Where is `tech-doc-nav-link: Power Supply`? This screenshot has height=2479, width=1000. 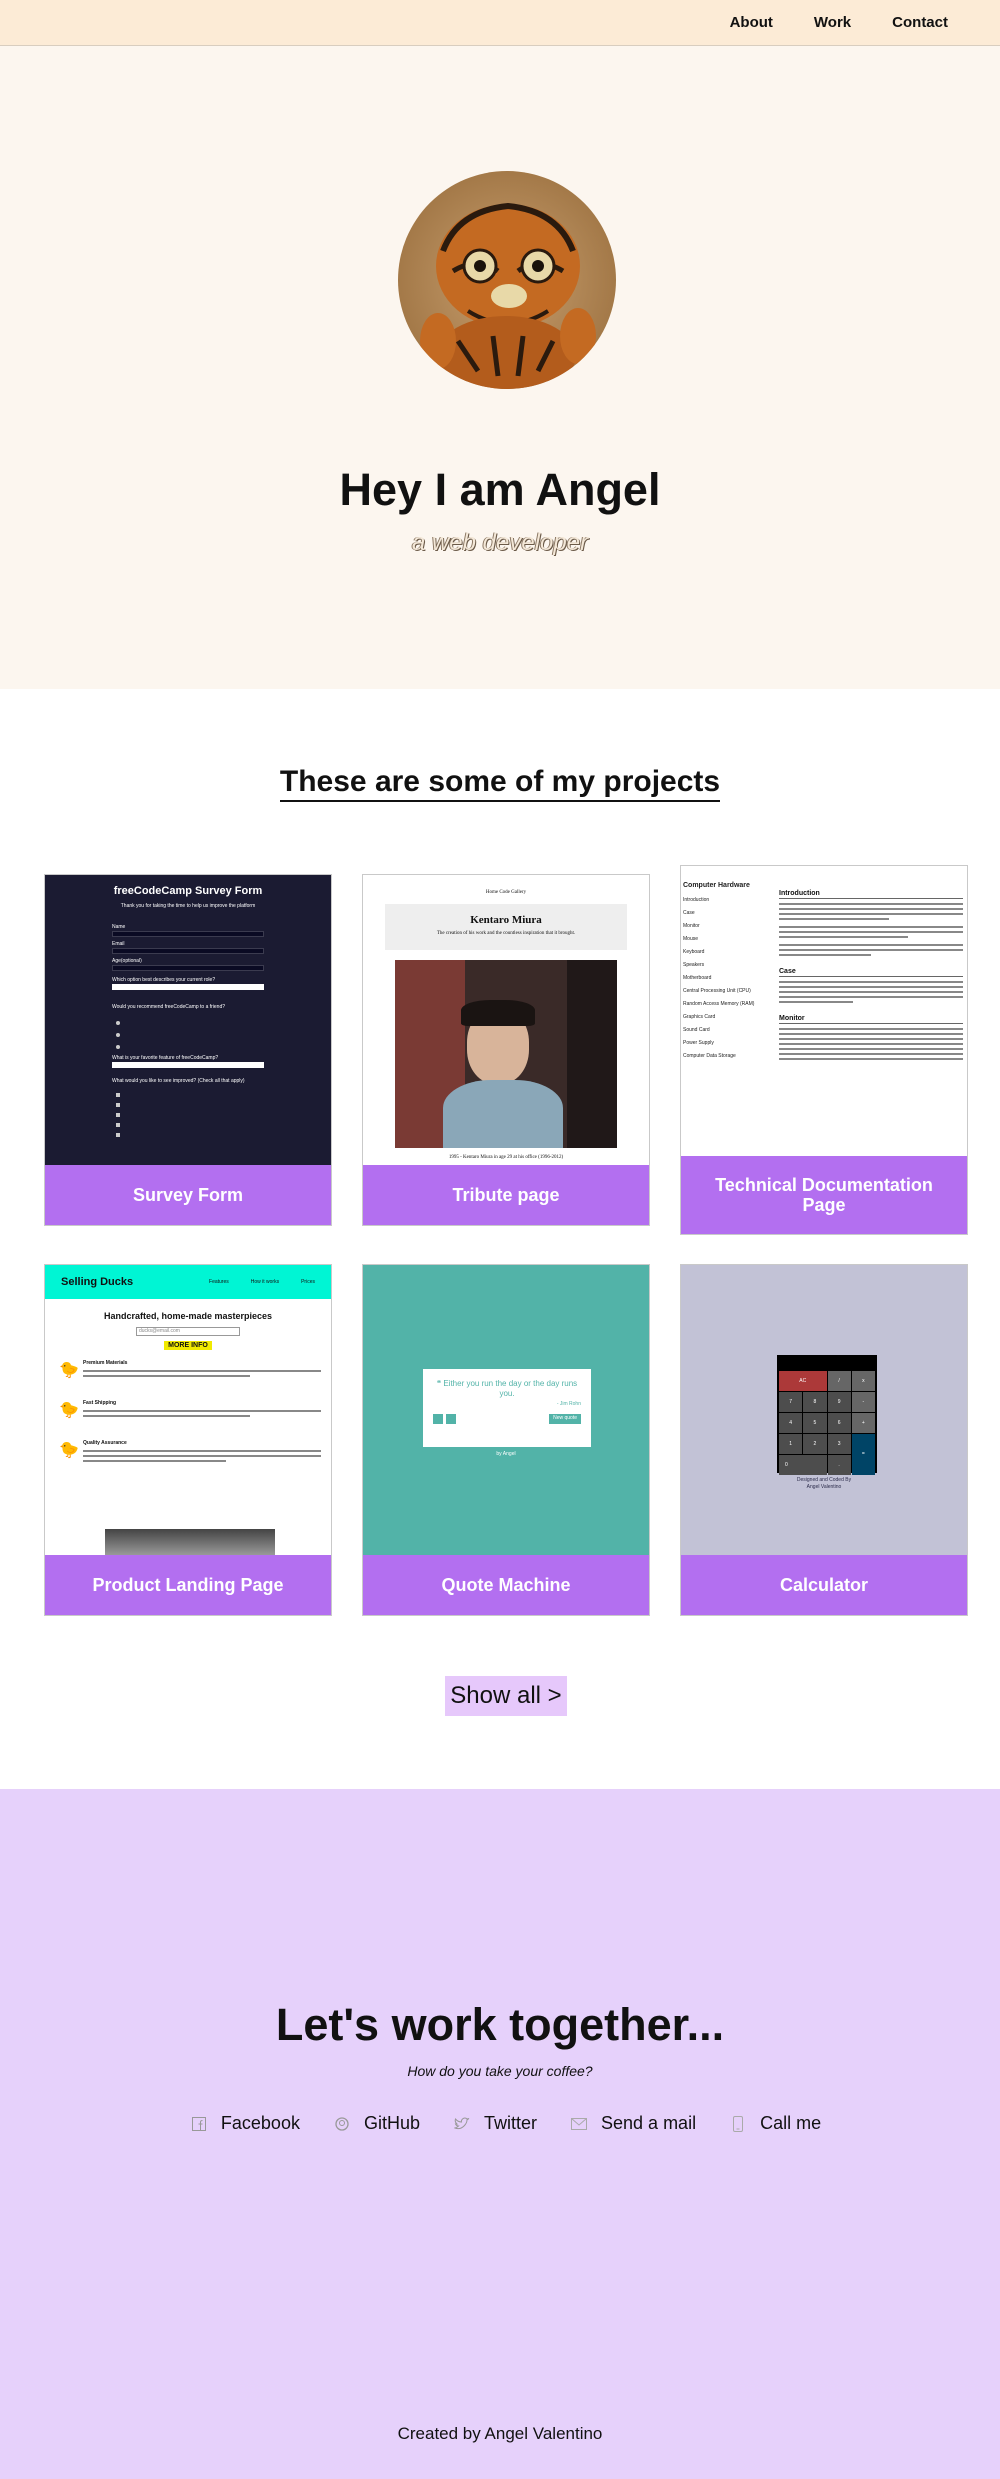 tech-doc-nav-link: Power Supply is located at coordinates (698, 1043).